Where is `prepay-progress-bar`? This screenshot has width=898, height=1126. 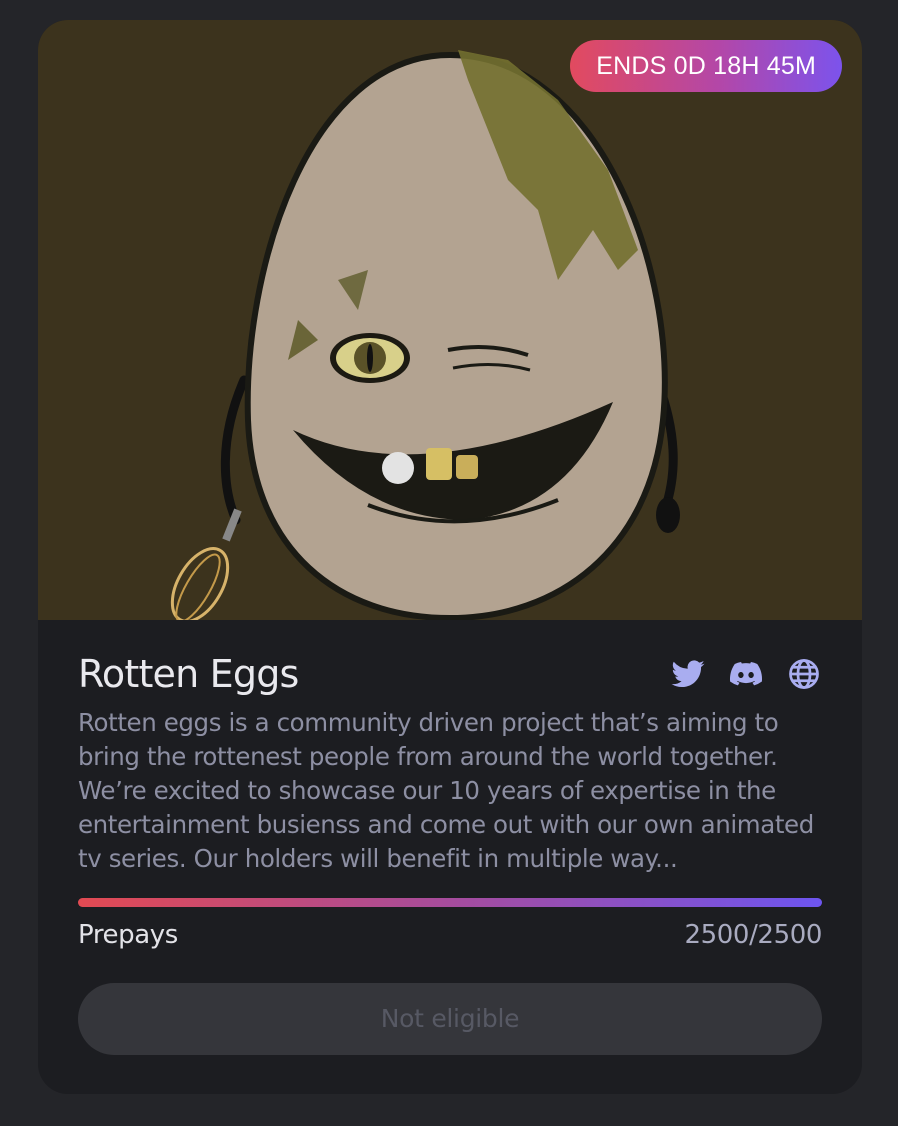 prepay-progress-bar is located at coordinates (450, 902).